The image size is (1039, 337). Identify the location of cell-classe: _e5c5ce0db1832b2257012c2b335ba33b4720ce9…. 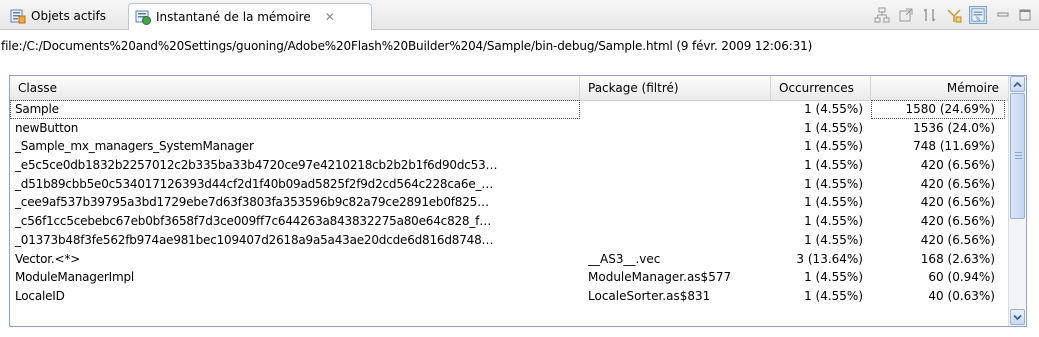
(256, 165).